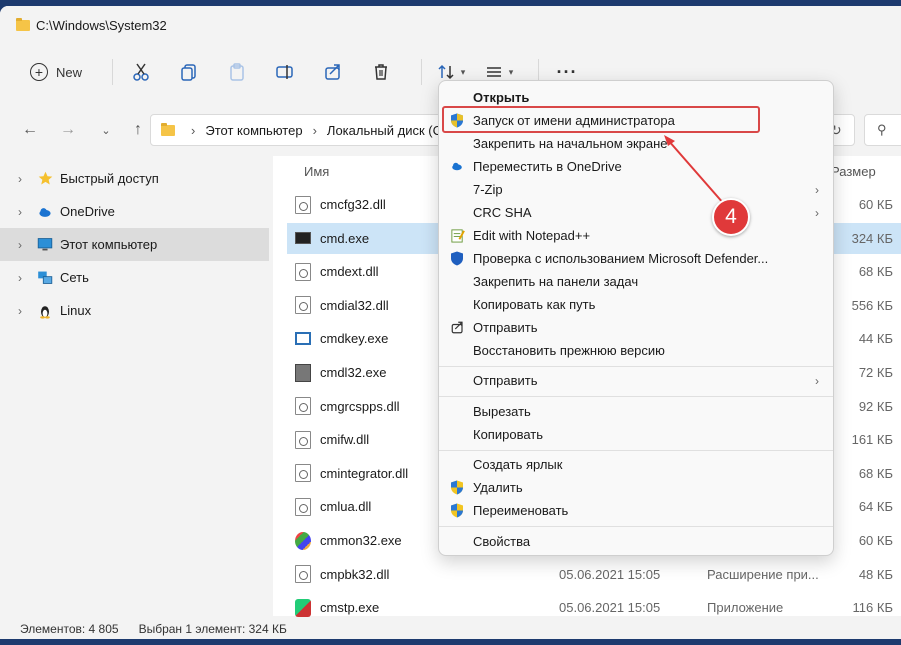  Describe the element at coordinates (168, 129) in the screenshot. I see `folder-icon` at that location.